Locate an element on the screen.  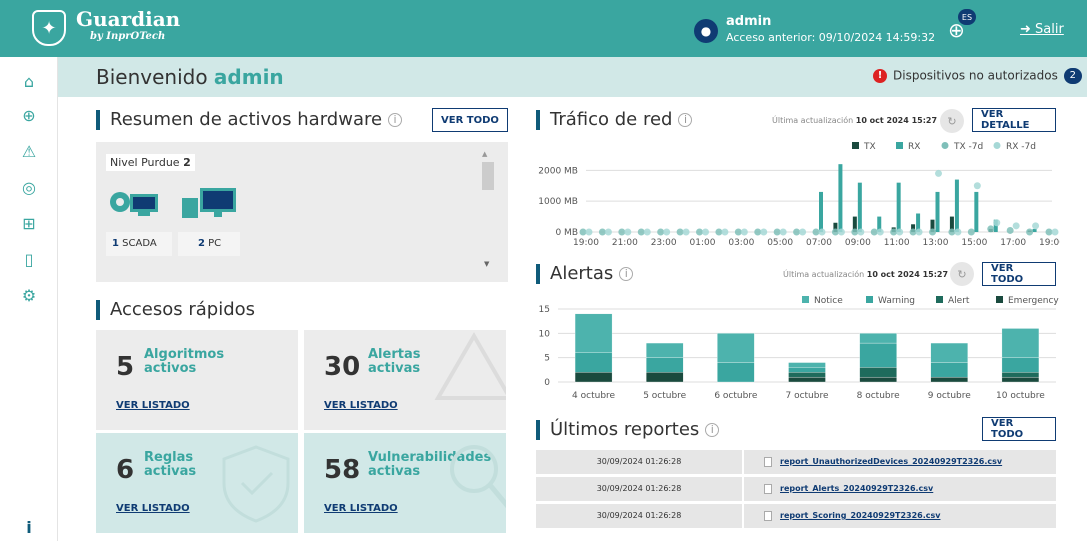
user-name: admin is located at coordinates (748, 21).